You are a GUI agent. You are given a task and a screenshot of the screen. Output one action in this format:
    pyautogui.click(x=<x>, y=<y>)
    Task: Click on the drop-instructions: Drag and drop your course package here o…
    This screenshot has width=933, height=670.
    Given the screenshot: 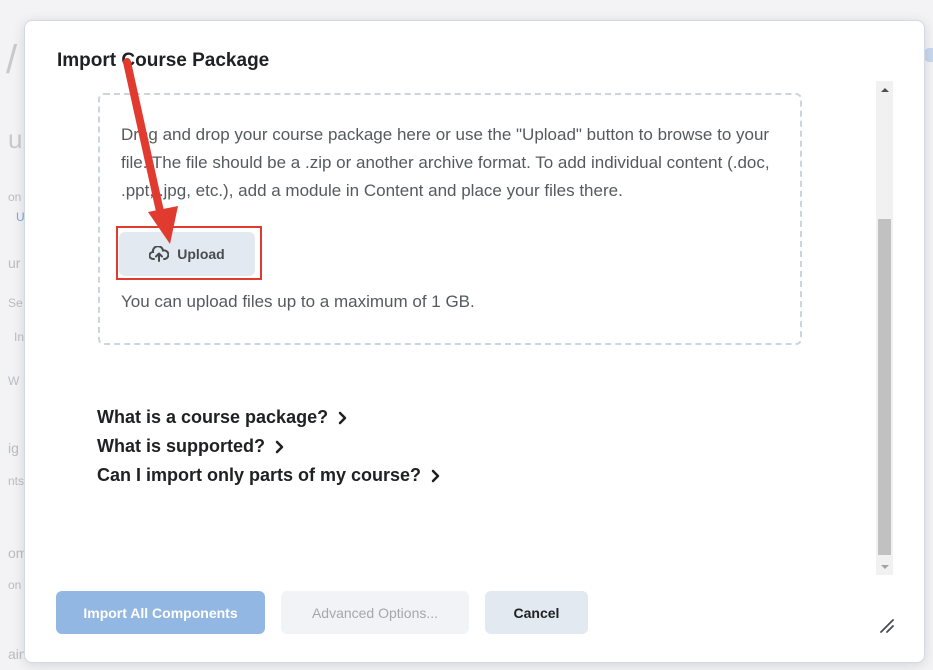 What is the action you would take?
    pyautogui.click(x=445, y=162)
    